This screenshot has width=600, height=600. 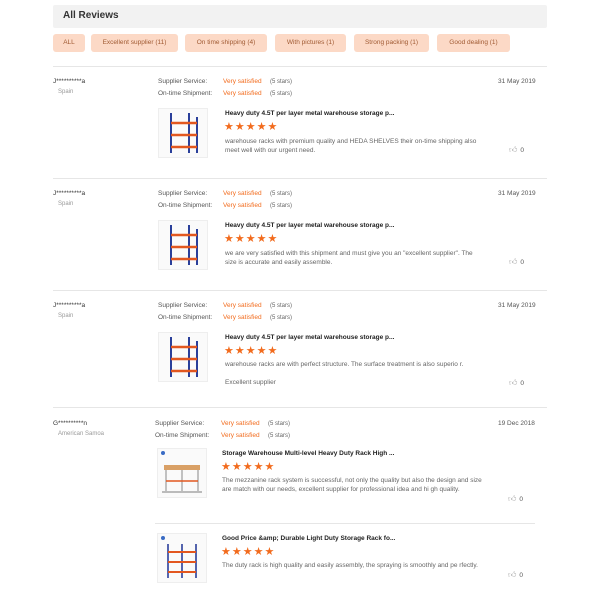 I want to click on filter-chip-excellent-supplier: Excellent supplier (11), so click(x=134, y=43).